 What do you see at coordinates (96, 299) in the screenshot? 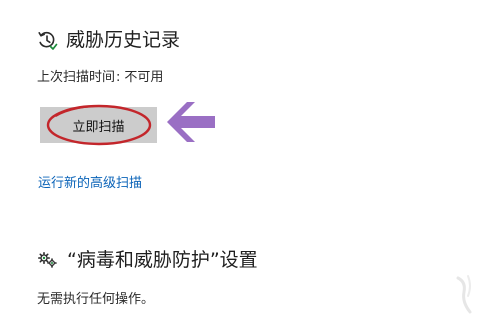
I see `virus-settings-description: 无需执行任何操作。` at bounding box center [96, 299].